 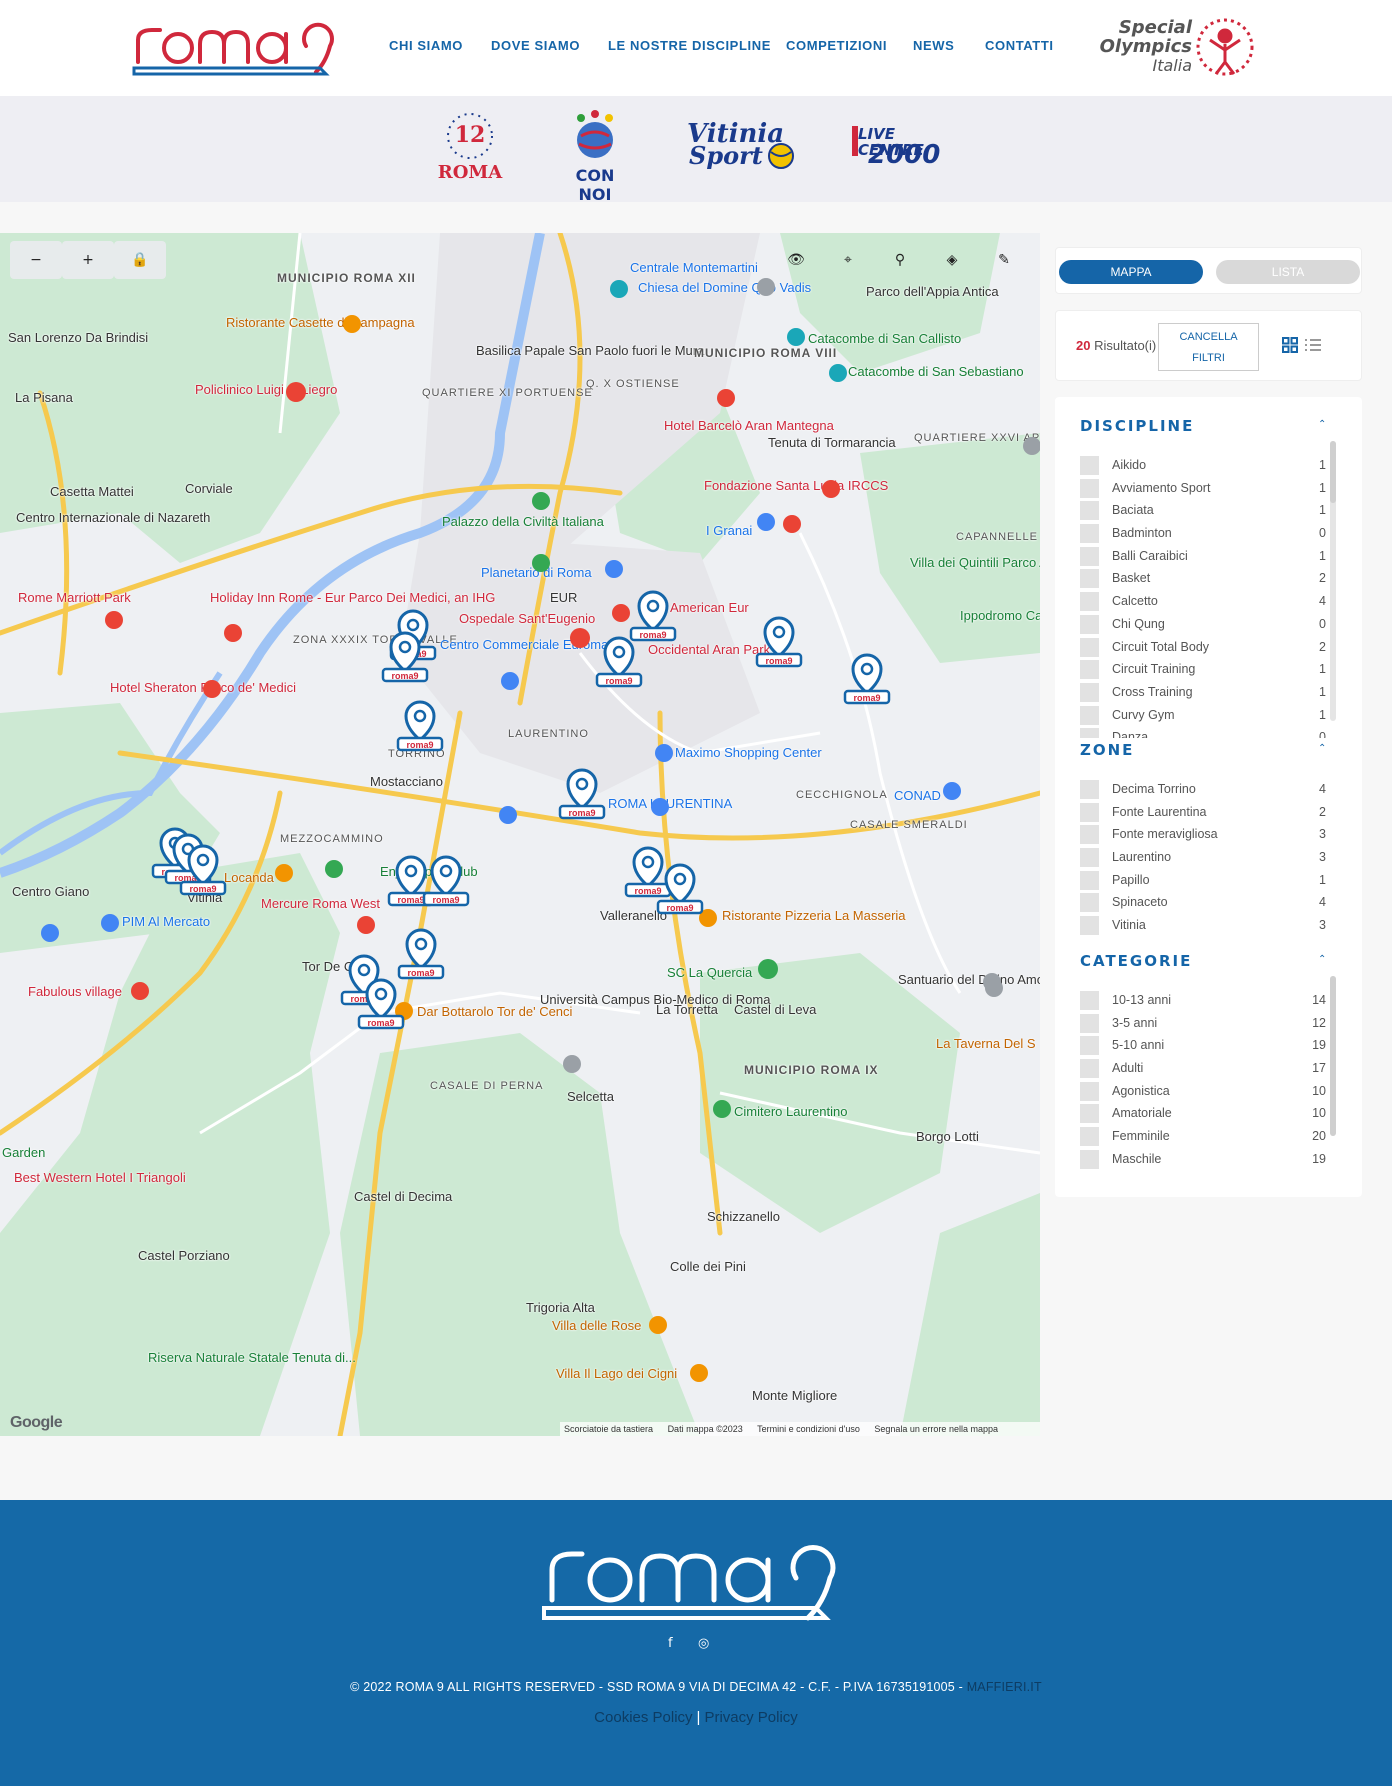 I want to click on grid-view-icon, so click(x=1290, y=345).